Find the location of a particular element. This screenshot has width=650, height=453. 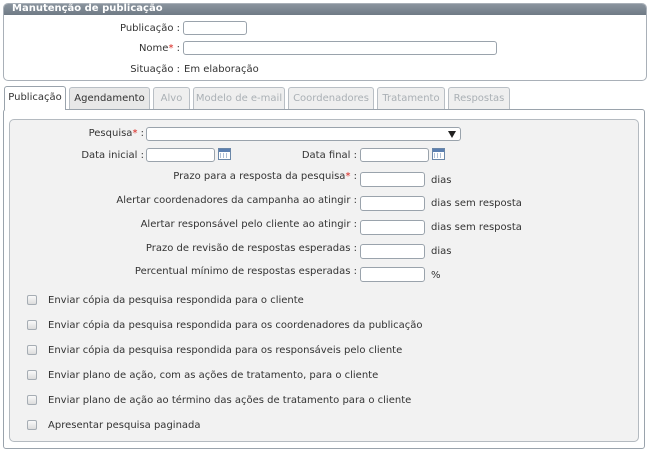

tab-tratamento: Tratamento is located at coordinates (411, 98).